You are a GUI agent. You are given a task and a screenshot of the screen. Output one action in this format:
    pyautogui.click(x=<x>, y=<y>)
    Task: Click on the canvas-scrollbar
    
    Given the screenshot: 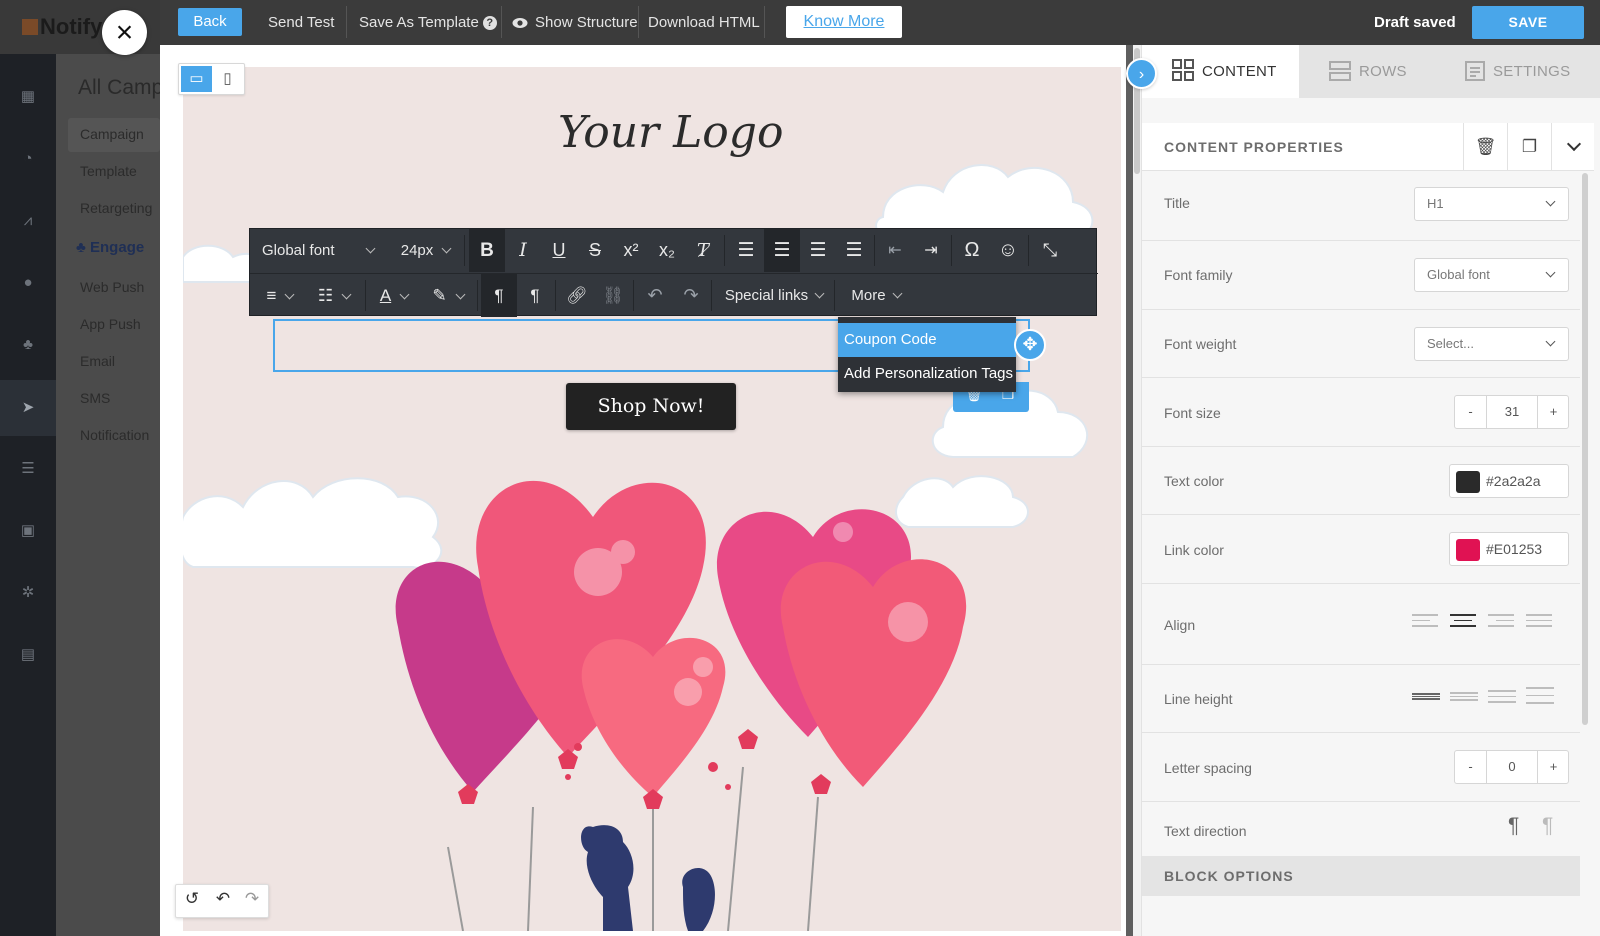 What is the action you would take?
    pyautogui.click(x=1137, y=490)
    